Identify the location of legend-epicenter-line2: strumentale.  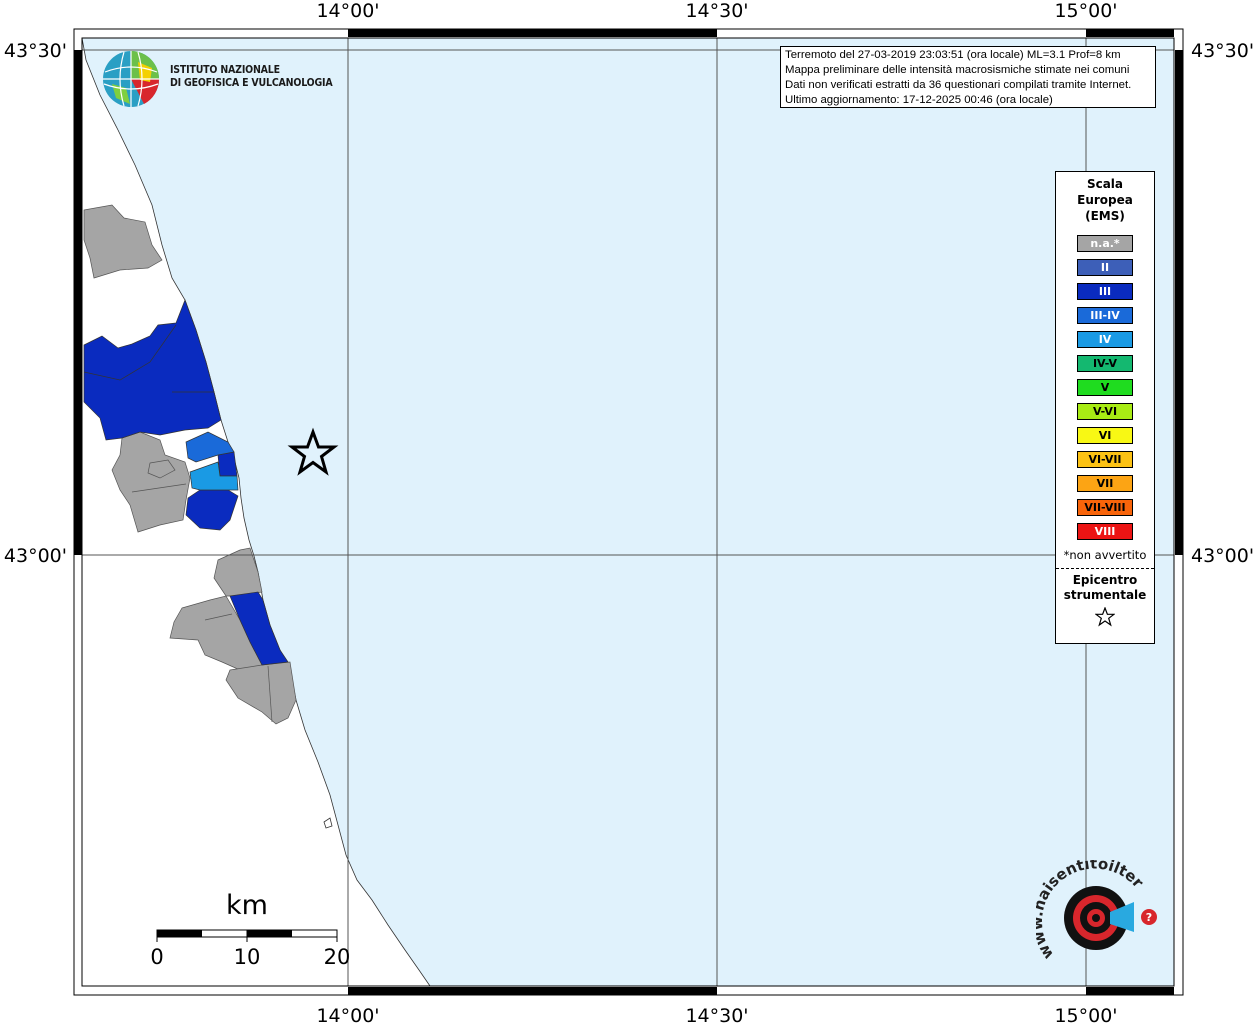
(1105, 595).